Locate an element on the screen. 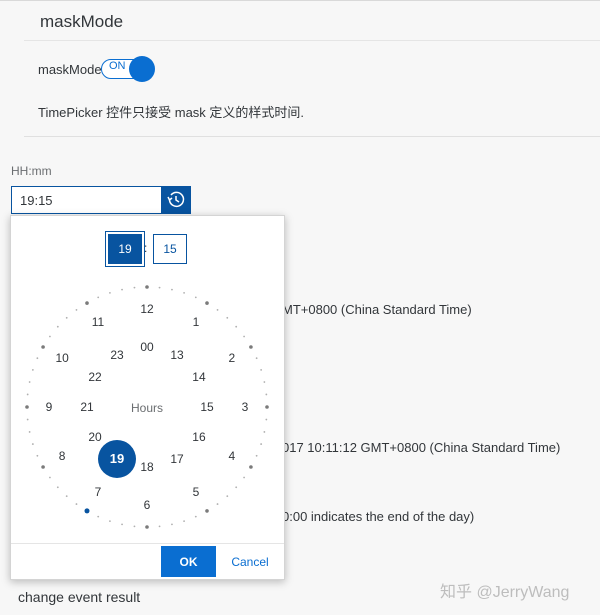  clock-center-label: Hours is located at coordinates (147, 408).